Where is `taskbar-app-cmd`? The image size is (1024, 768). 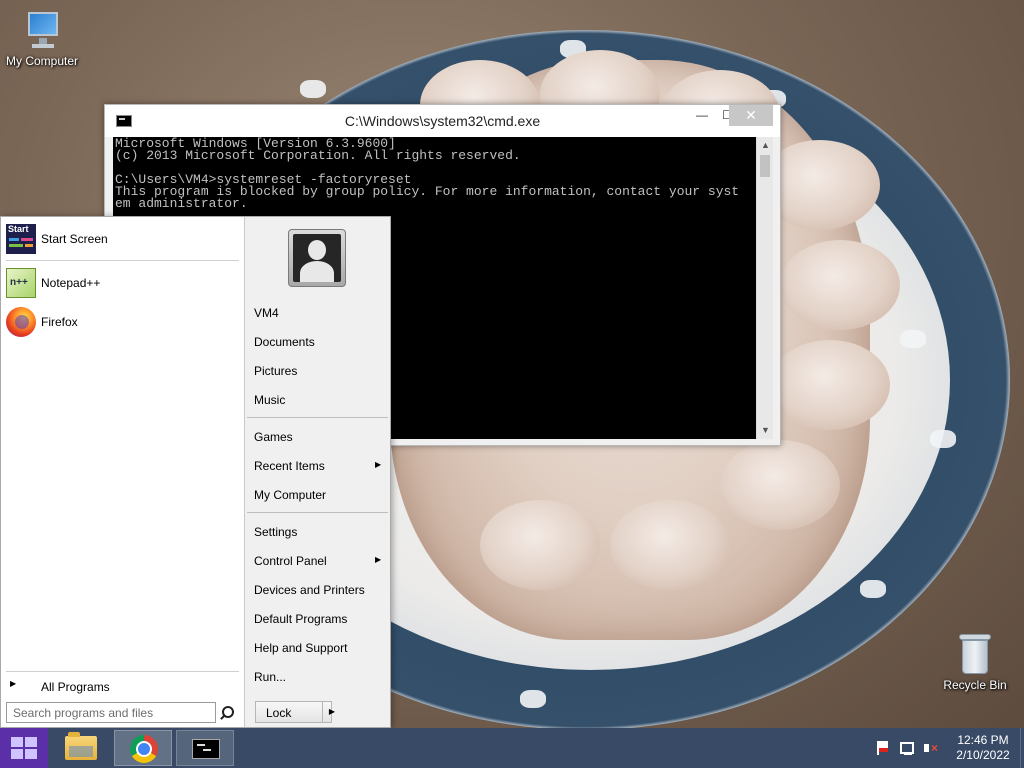
taskbar-app-cmd is located at coordinates (205, 748).